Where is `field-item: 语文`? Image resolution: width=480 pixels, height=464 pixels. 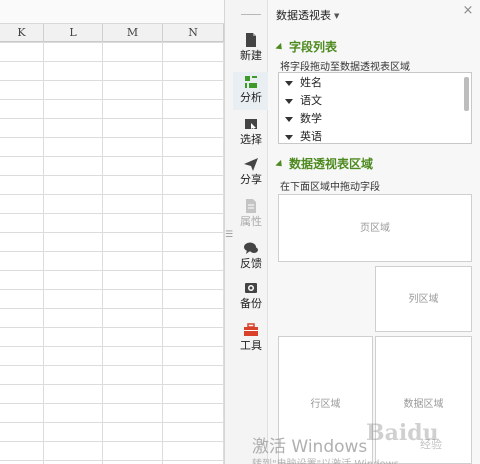
field-item: 语文 is located at coordinates (303, 101).